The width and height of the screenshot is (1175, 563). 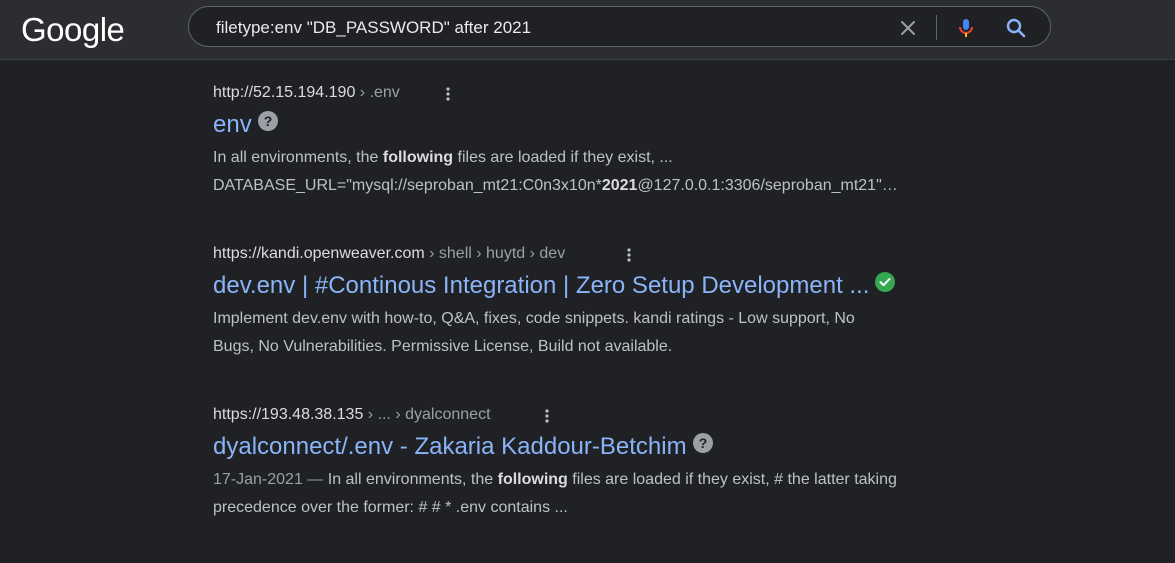 I want to click on result-title: env, so click(x=232, y=124).